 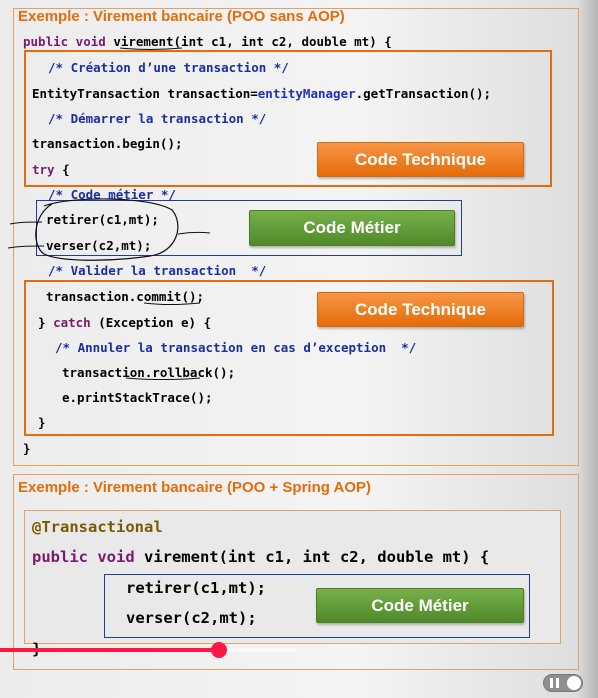 What do you see at coordinates (102, 219) in the screenshot?
I see `retirer-call: retirer(c1,mt);` at bounding box center [102, 219].